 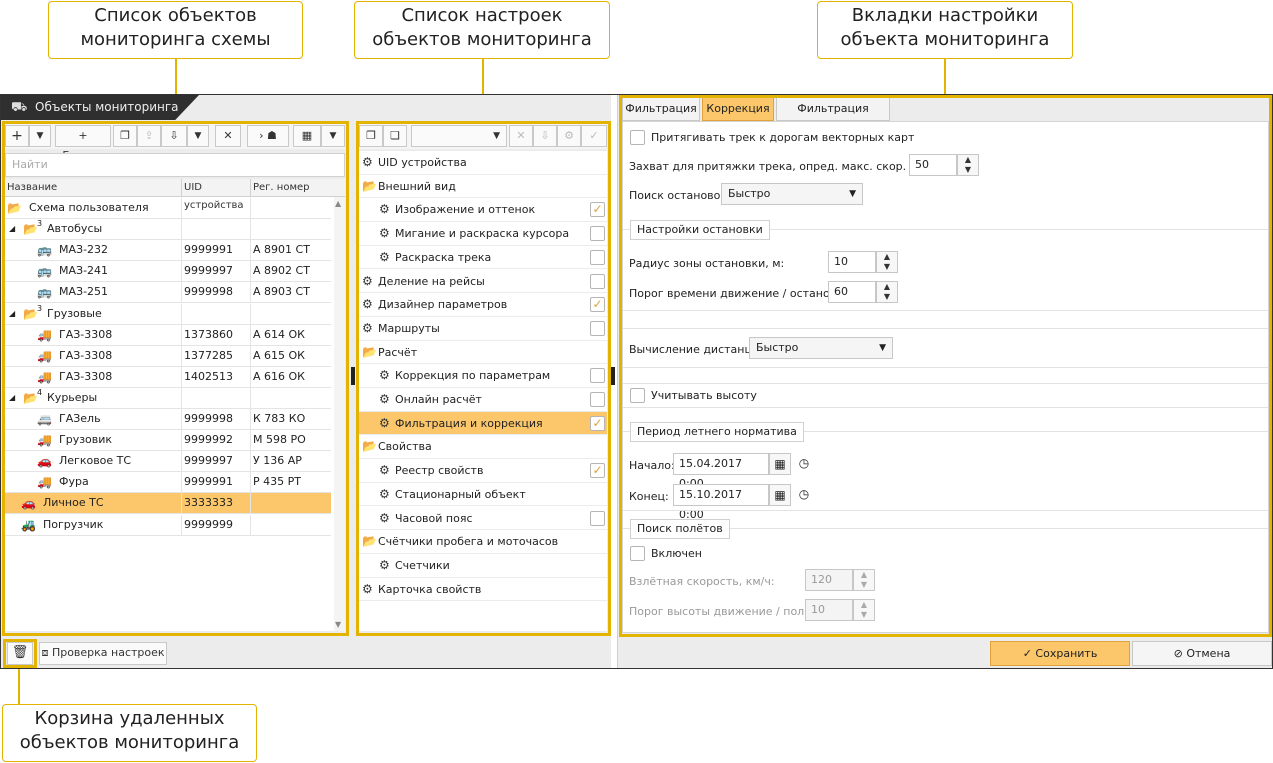 What do you see at coordinates (804, 464) in the screenshot?
I see `start-clock-button: ◷` at bounding box center [804, 464].